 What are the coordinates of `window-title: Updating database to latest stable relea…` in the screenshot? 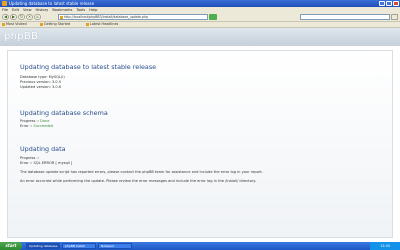 It's located at (52, 3).